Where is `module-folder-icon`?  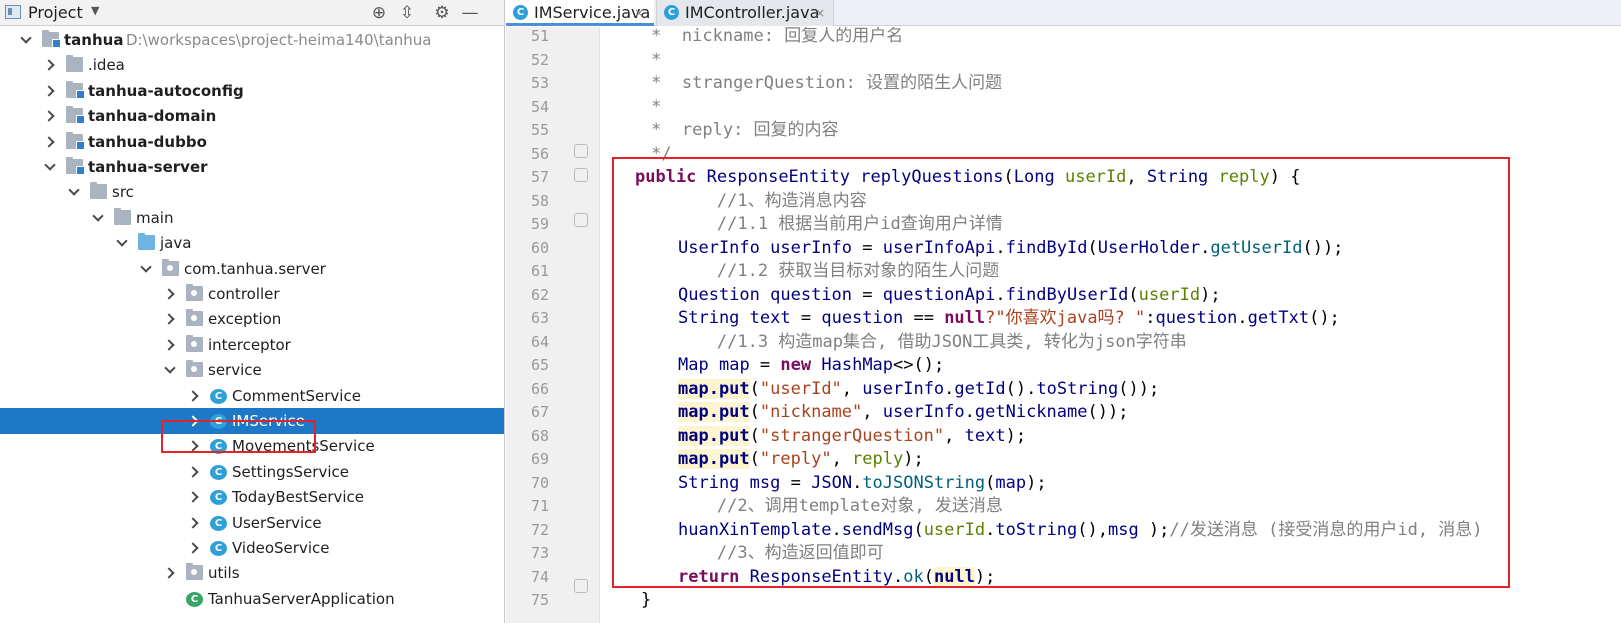 module-folder-icon is located at coordinates (75, 140).